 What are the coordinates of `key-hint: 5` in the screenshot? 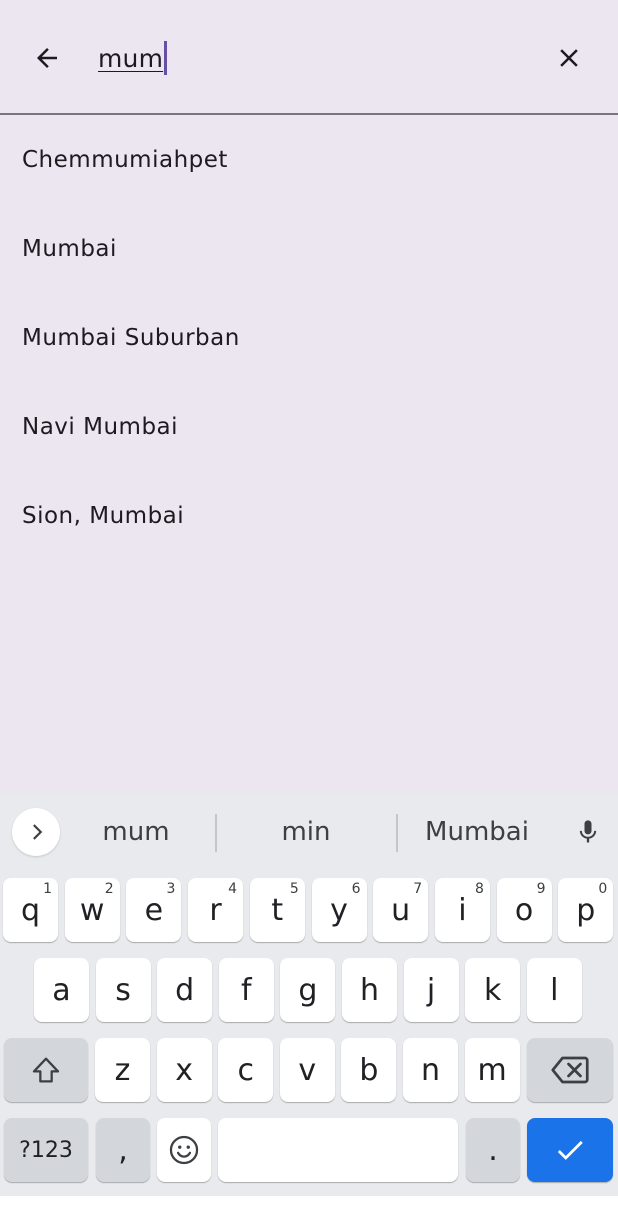 It's located at (294, 889).